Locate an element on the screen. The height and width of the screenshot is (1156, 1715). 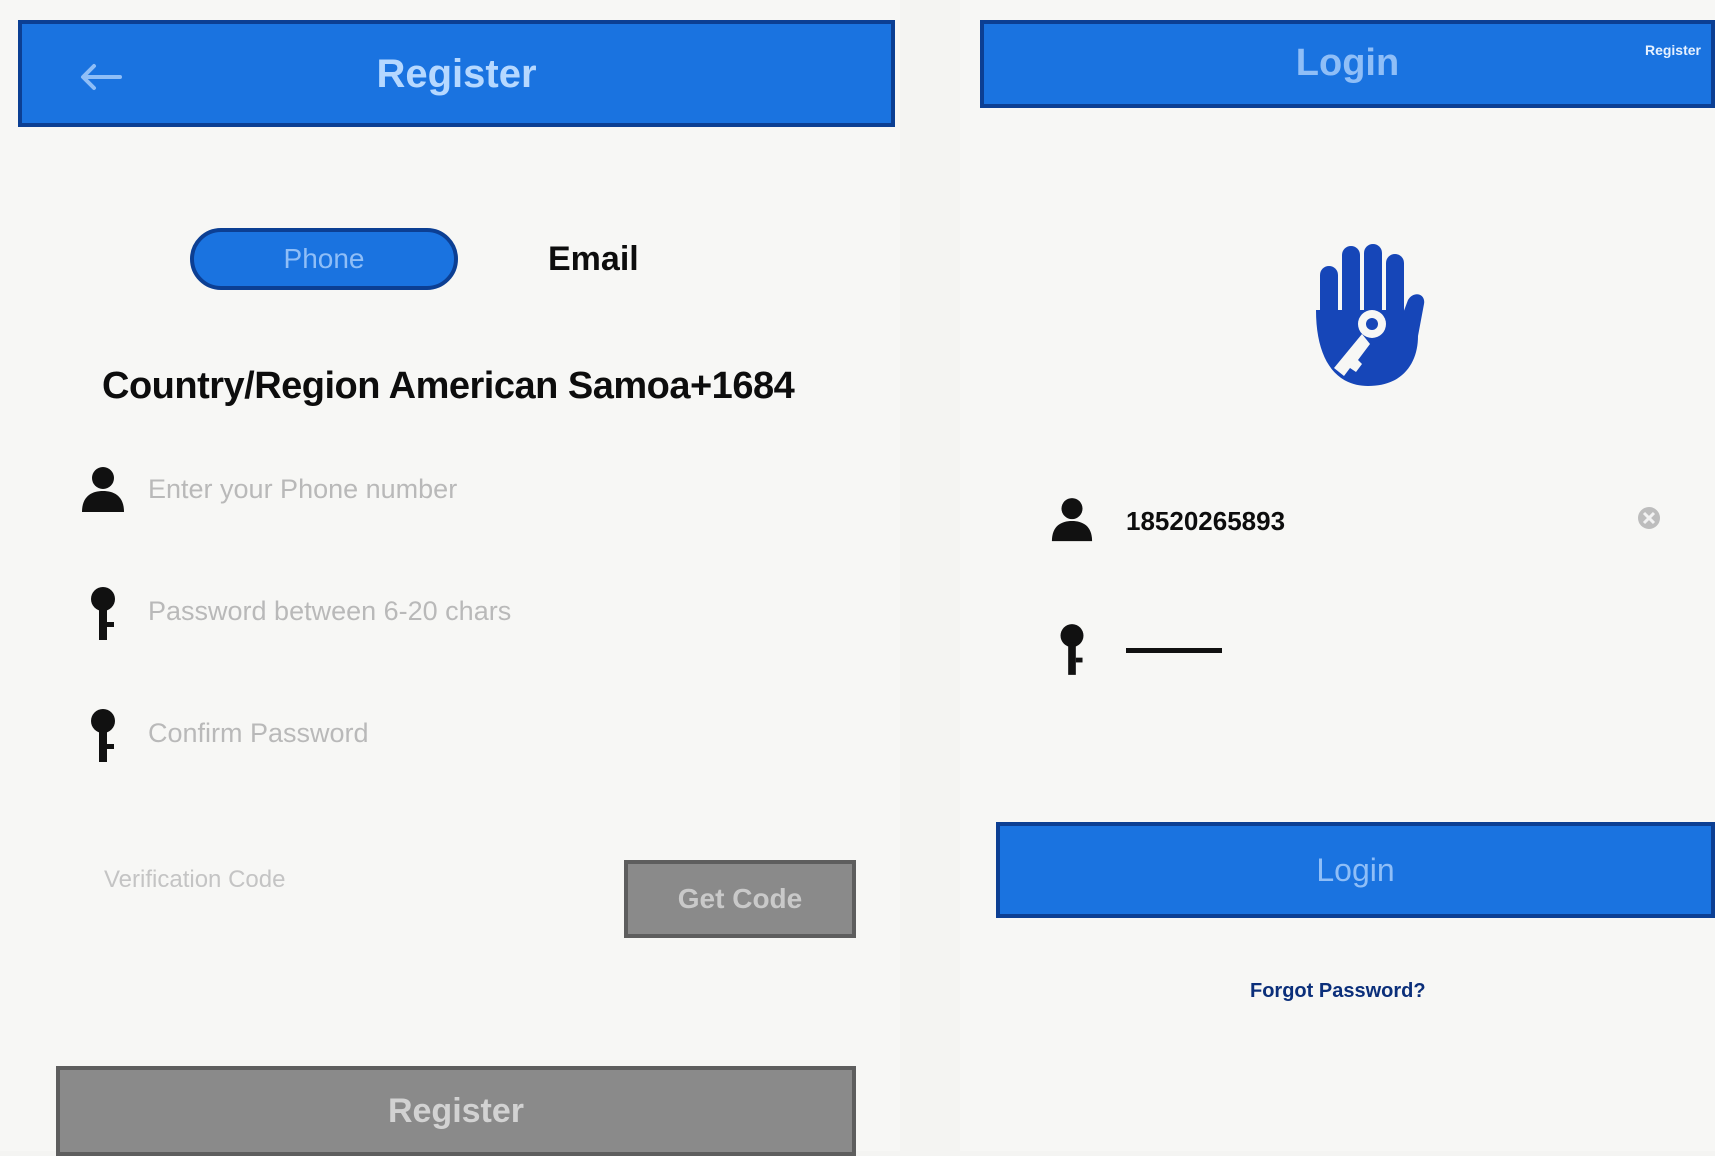
username-field: 18520265893 is located at coordinates (1360, 522).